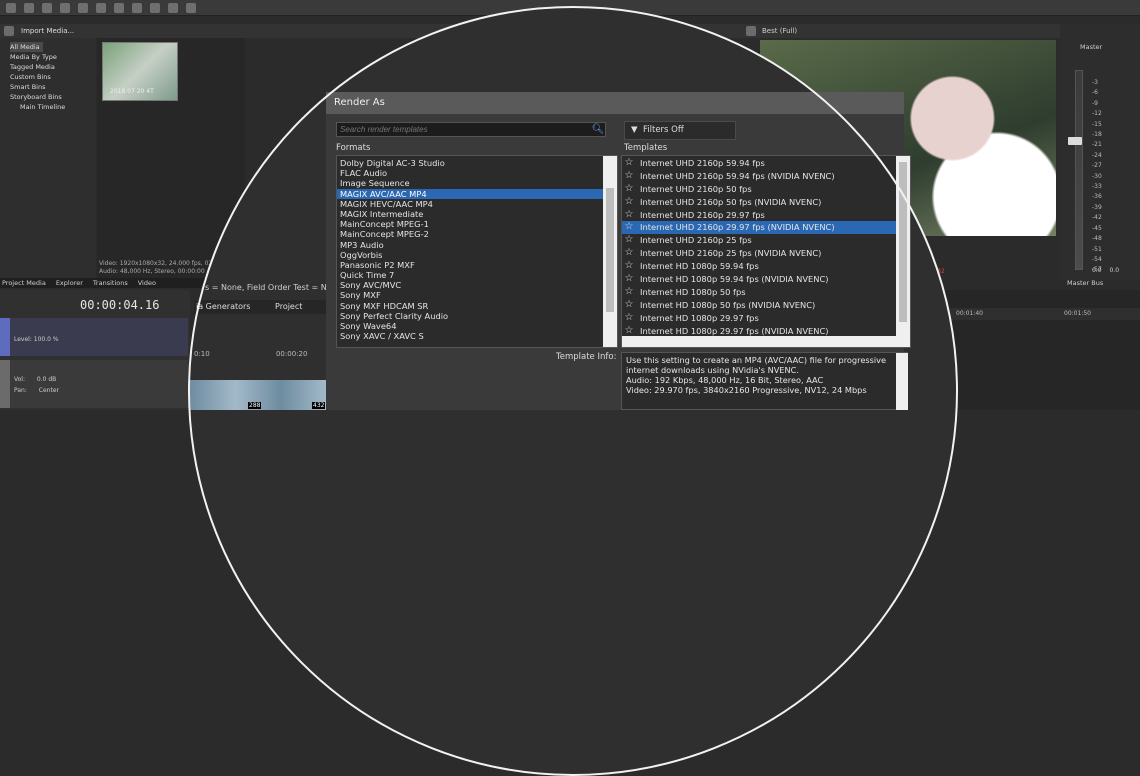 The width and height of the screenshot is (1140, 776). Describe the element at coordinates (477, 234) in the screenshot. I see `format-item: MainConcept MPEG-2` at that location.